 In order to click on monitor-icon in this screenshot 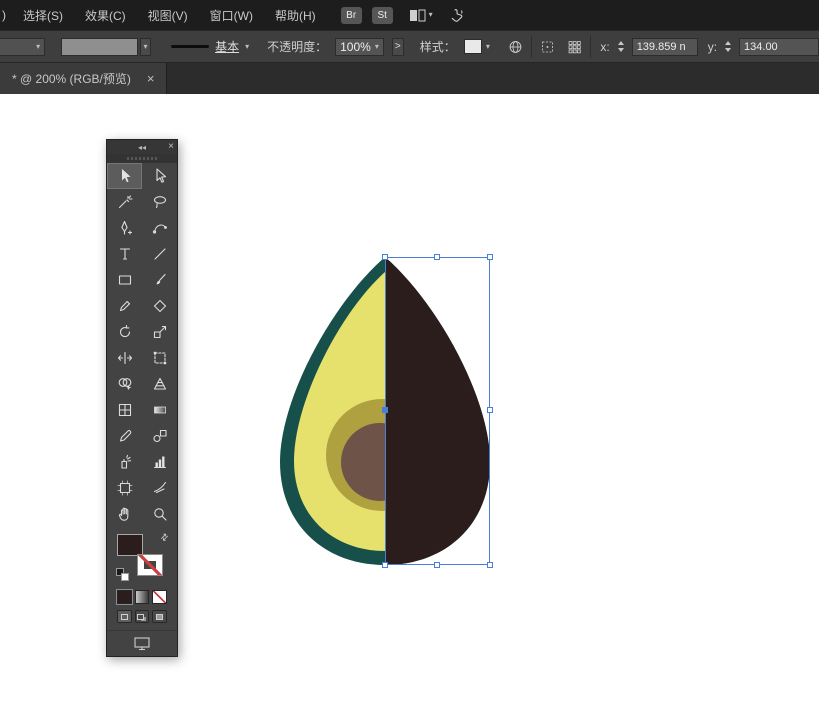, I will do `click(142, 644)`.